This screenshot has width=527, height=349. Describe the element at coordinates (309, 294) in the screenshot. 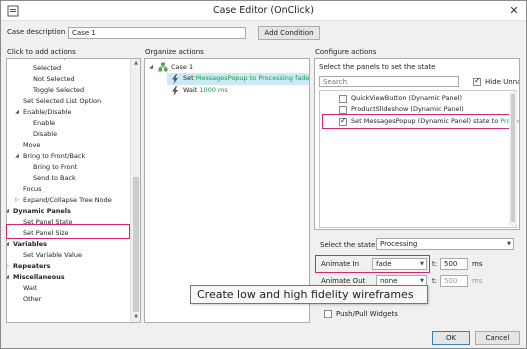

I see `tooltip: Create low and high fidelity wireframes` at that location.